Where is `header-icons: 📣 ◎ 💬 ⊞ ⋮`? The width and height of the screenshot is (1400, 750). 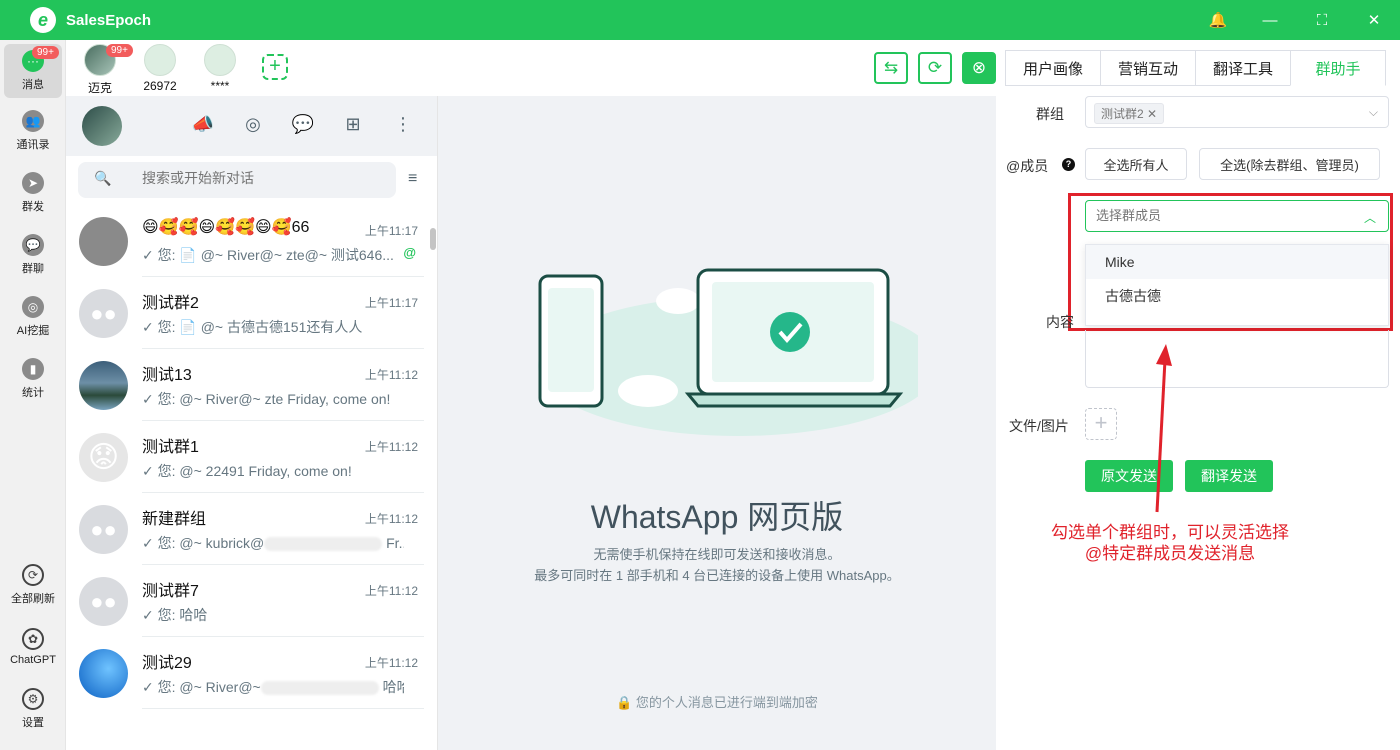 header-icons: 📣 ◎ 💬 ⊞ ⋮ is located at coordinates (303, 124).